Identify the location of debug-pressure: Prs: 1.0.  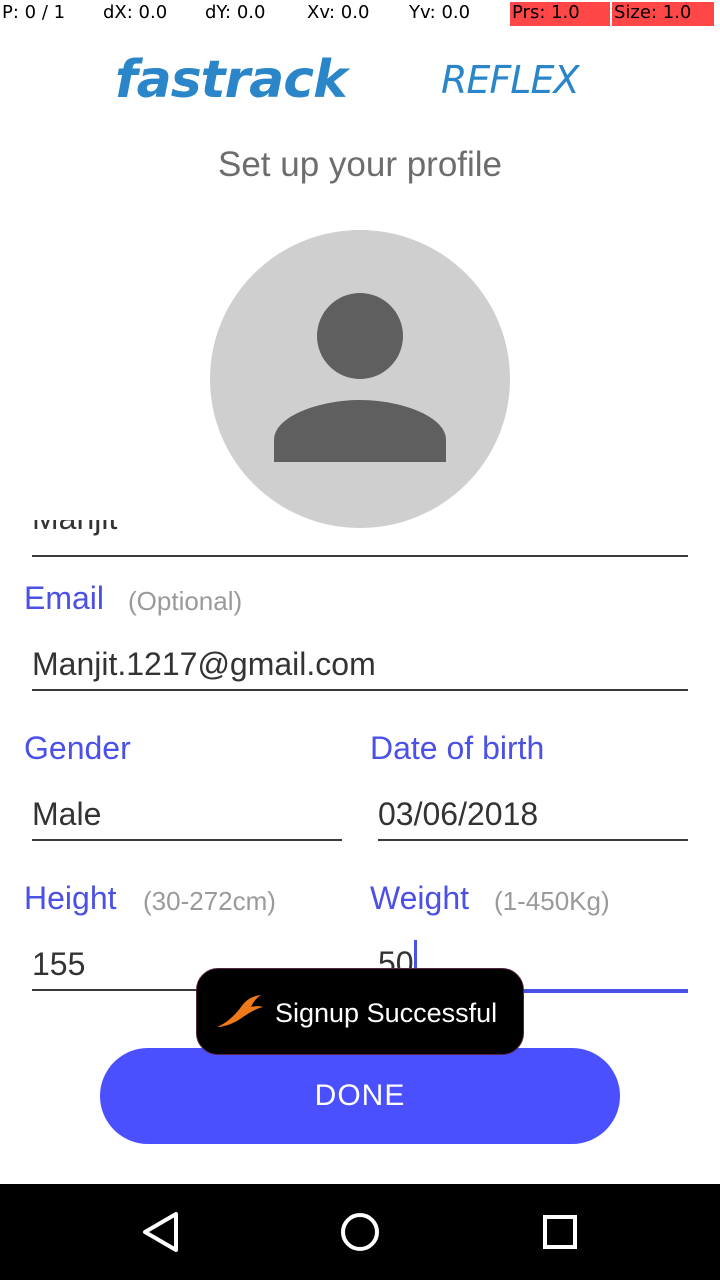
(560, 14).